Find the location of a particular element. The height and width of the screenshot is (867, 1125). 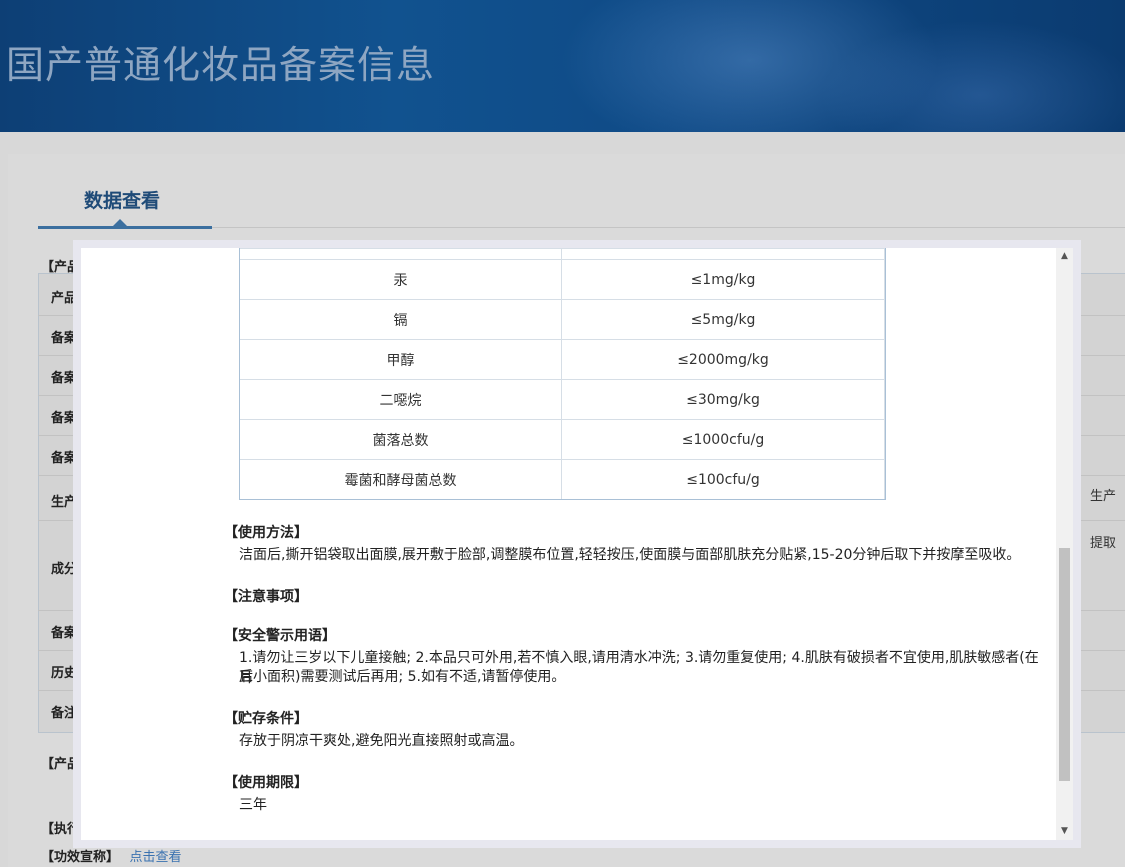

table-cell-item: 二噁烷 is located at coordinates (400, 399).